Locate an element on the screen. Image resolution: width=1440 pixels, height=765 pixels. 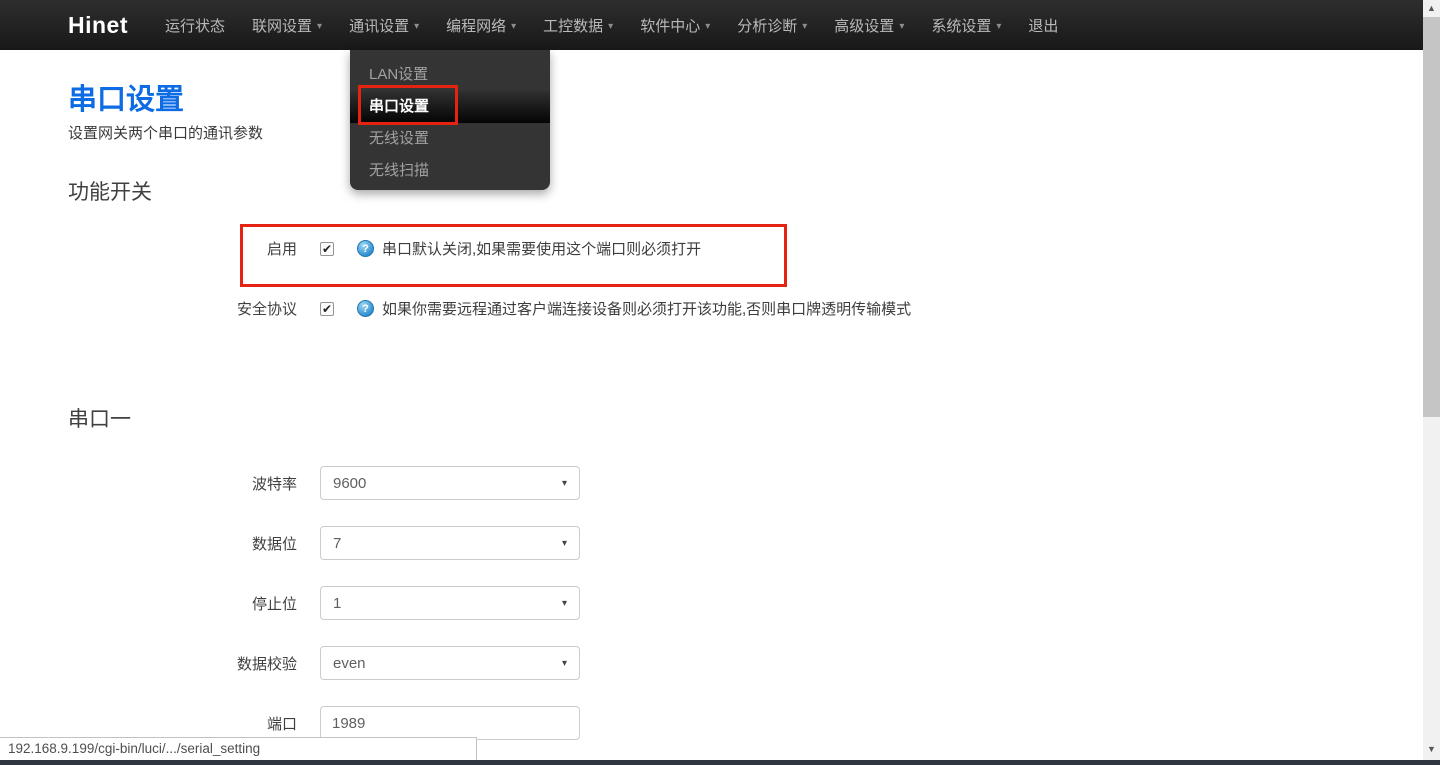
data-bits-select: 7 ▾ is located at coordinates (450, 543).